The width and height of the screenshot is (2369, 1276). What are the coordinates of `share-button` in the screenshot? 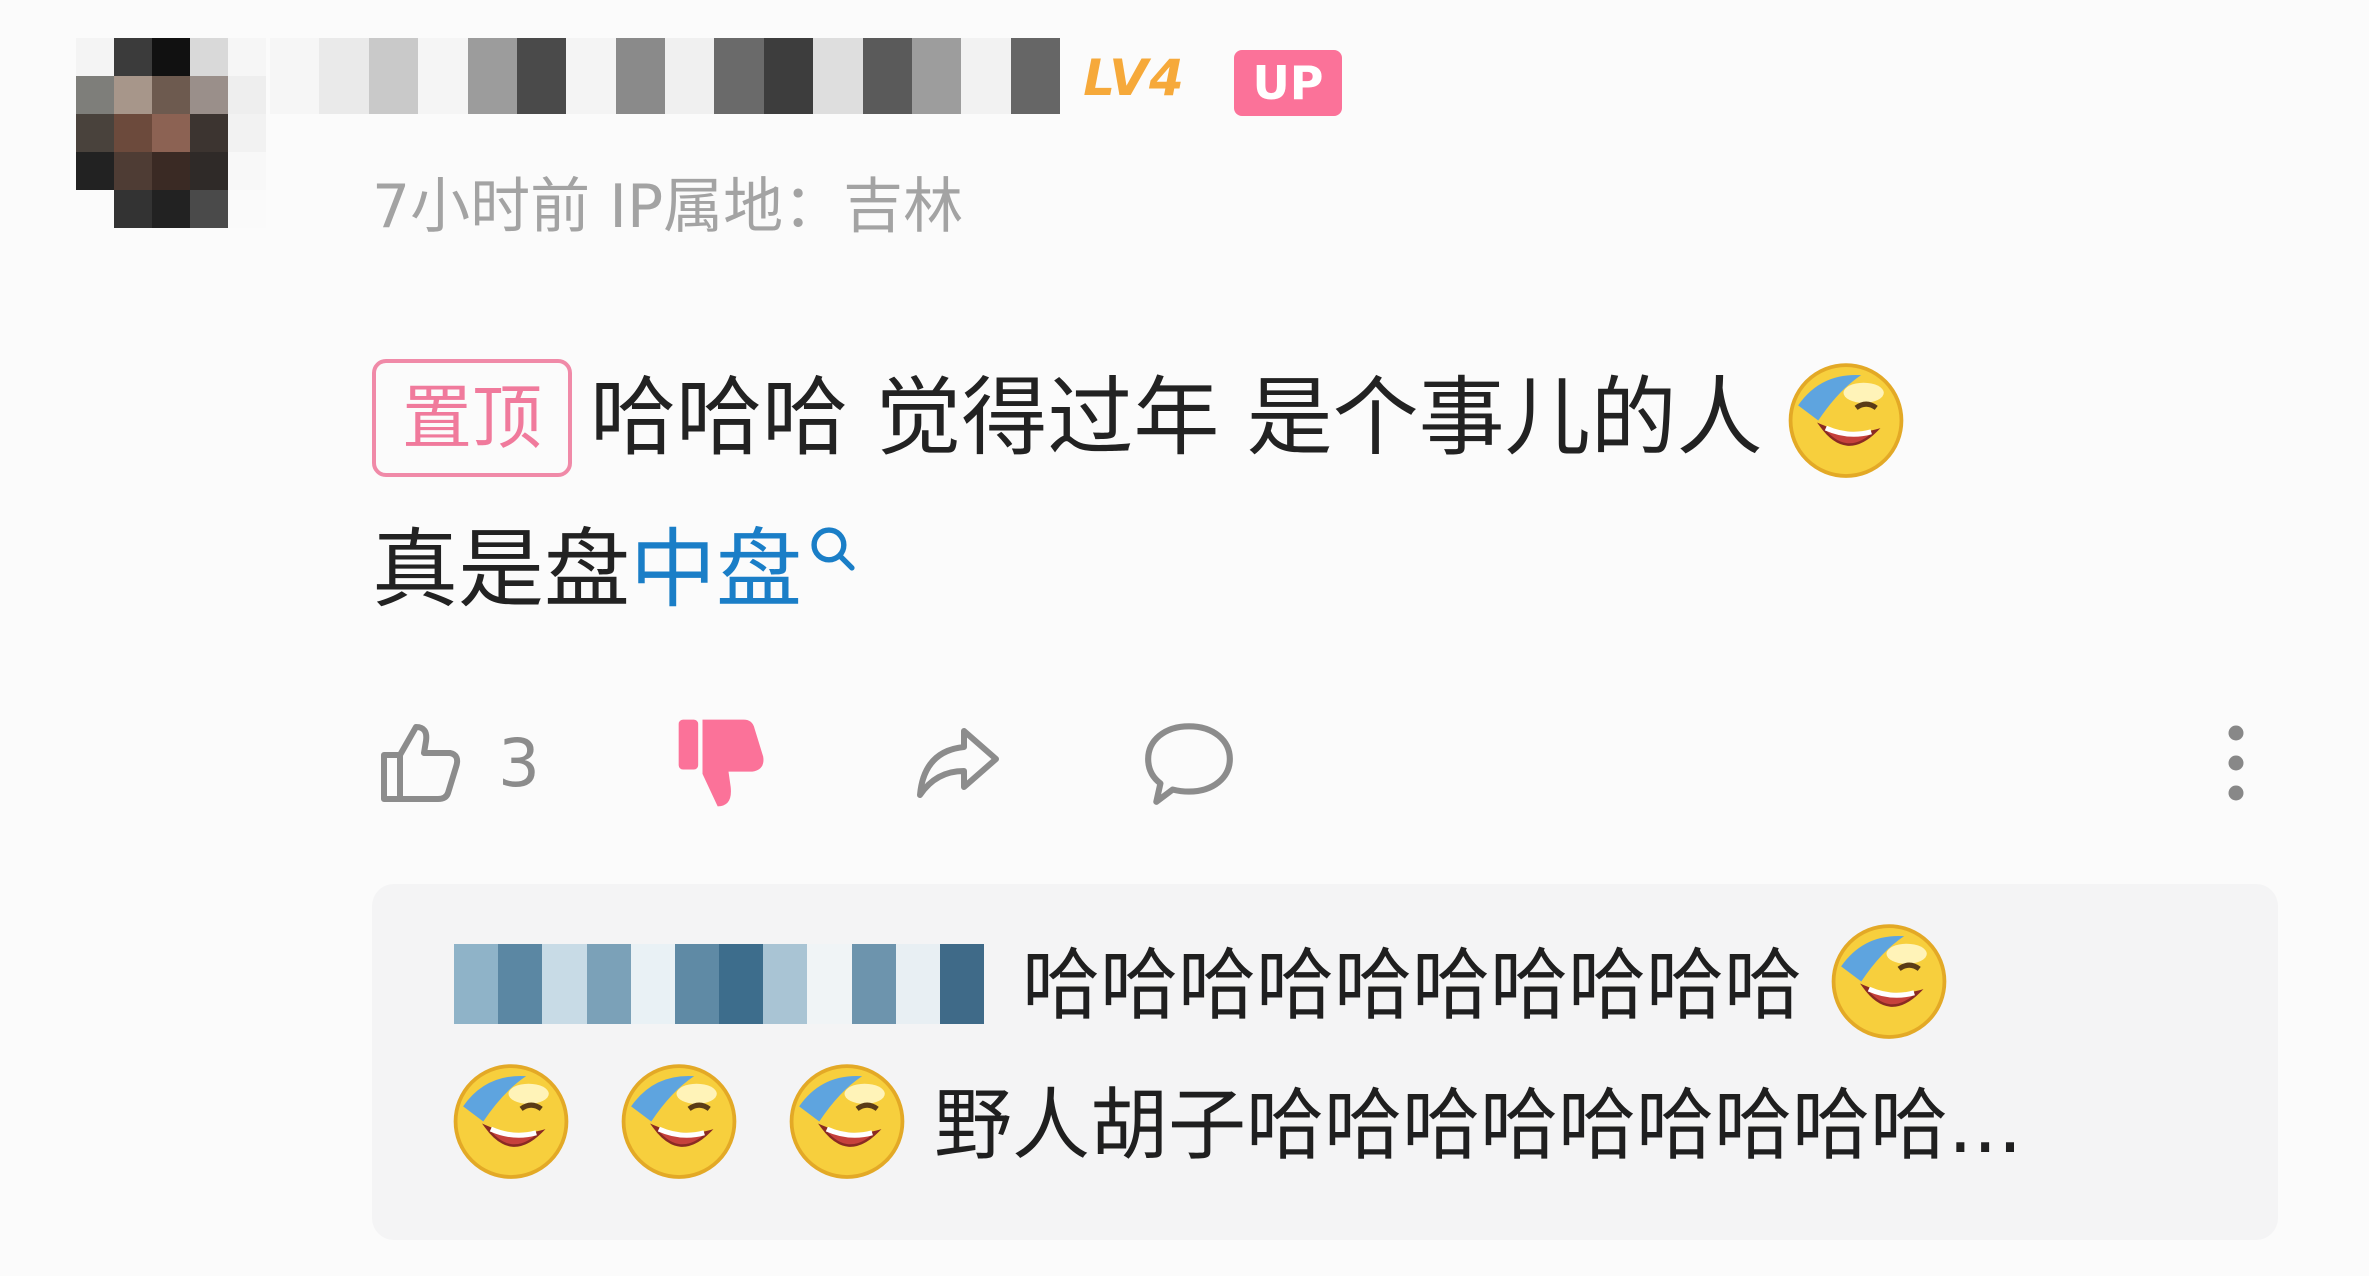 It's located at (956, 763).